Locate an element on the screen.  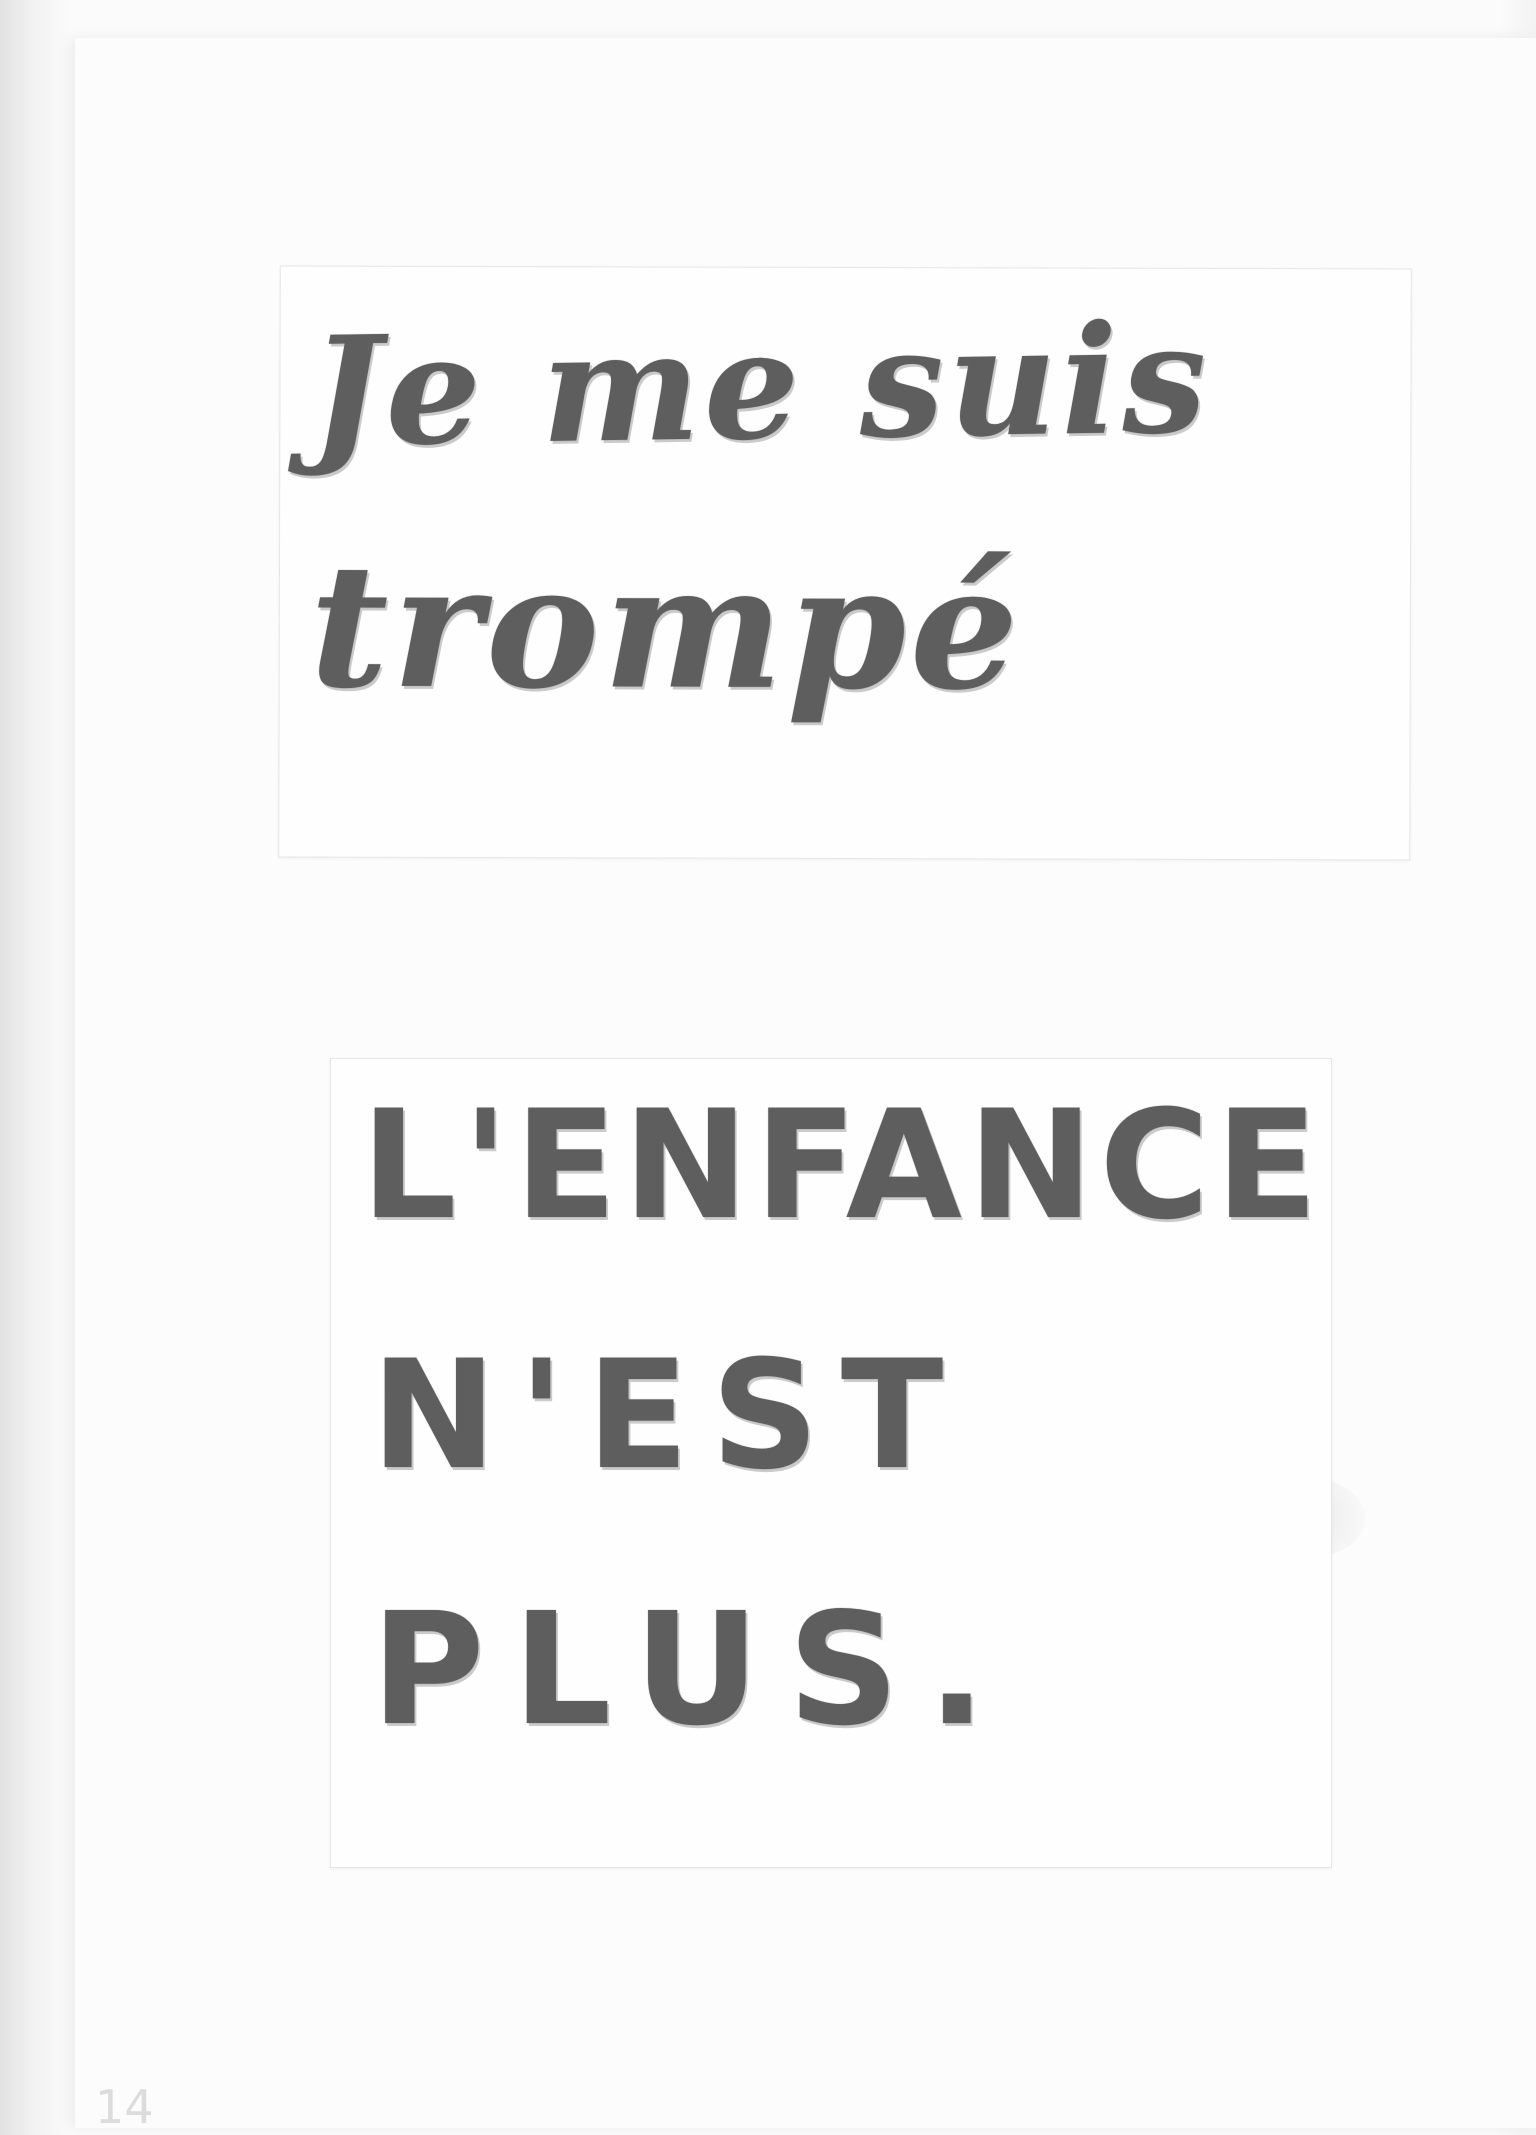
handwritten-line-lenfance: L'ENFANCE is located at coordinates (842, 1166).